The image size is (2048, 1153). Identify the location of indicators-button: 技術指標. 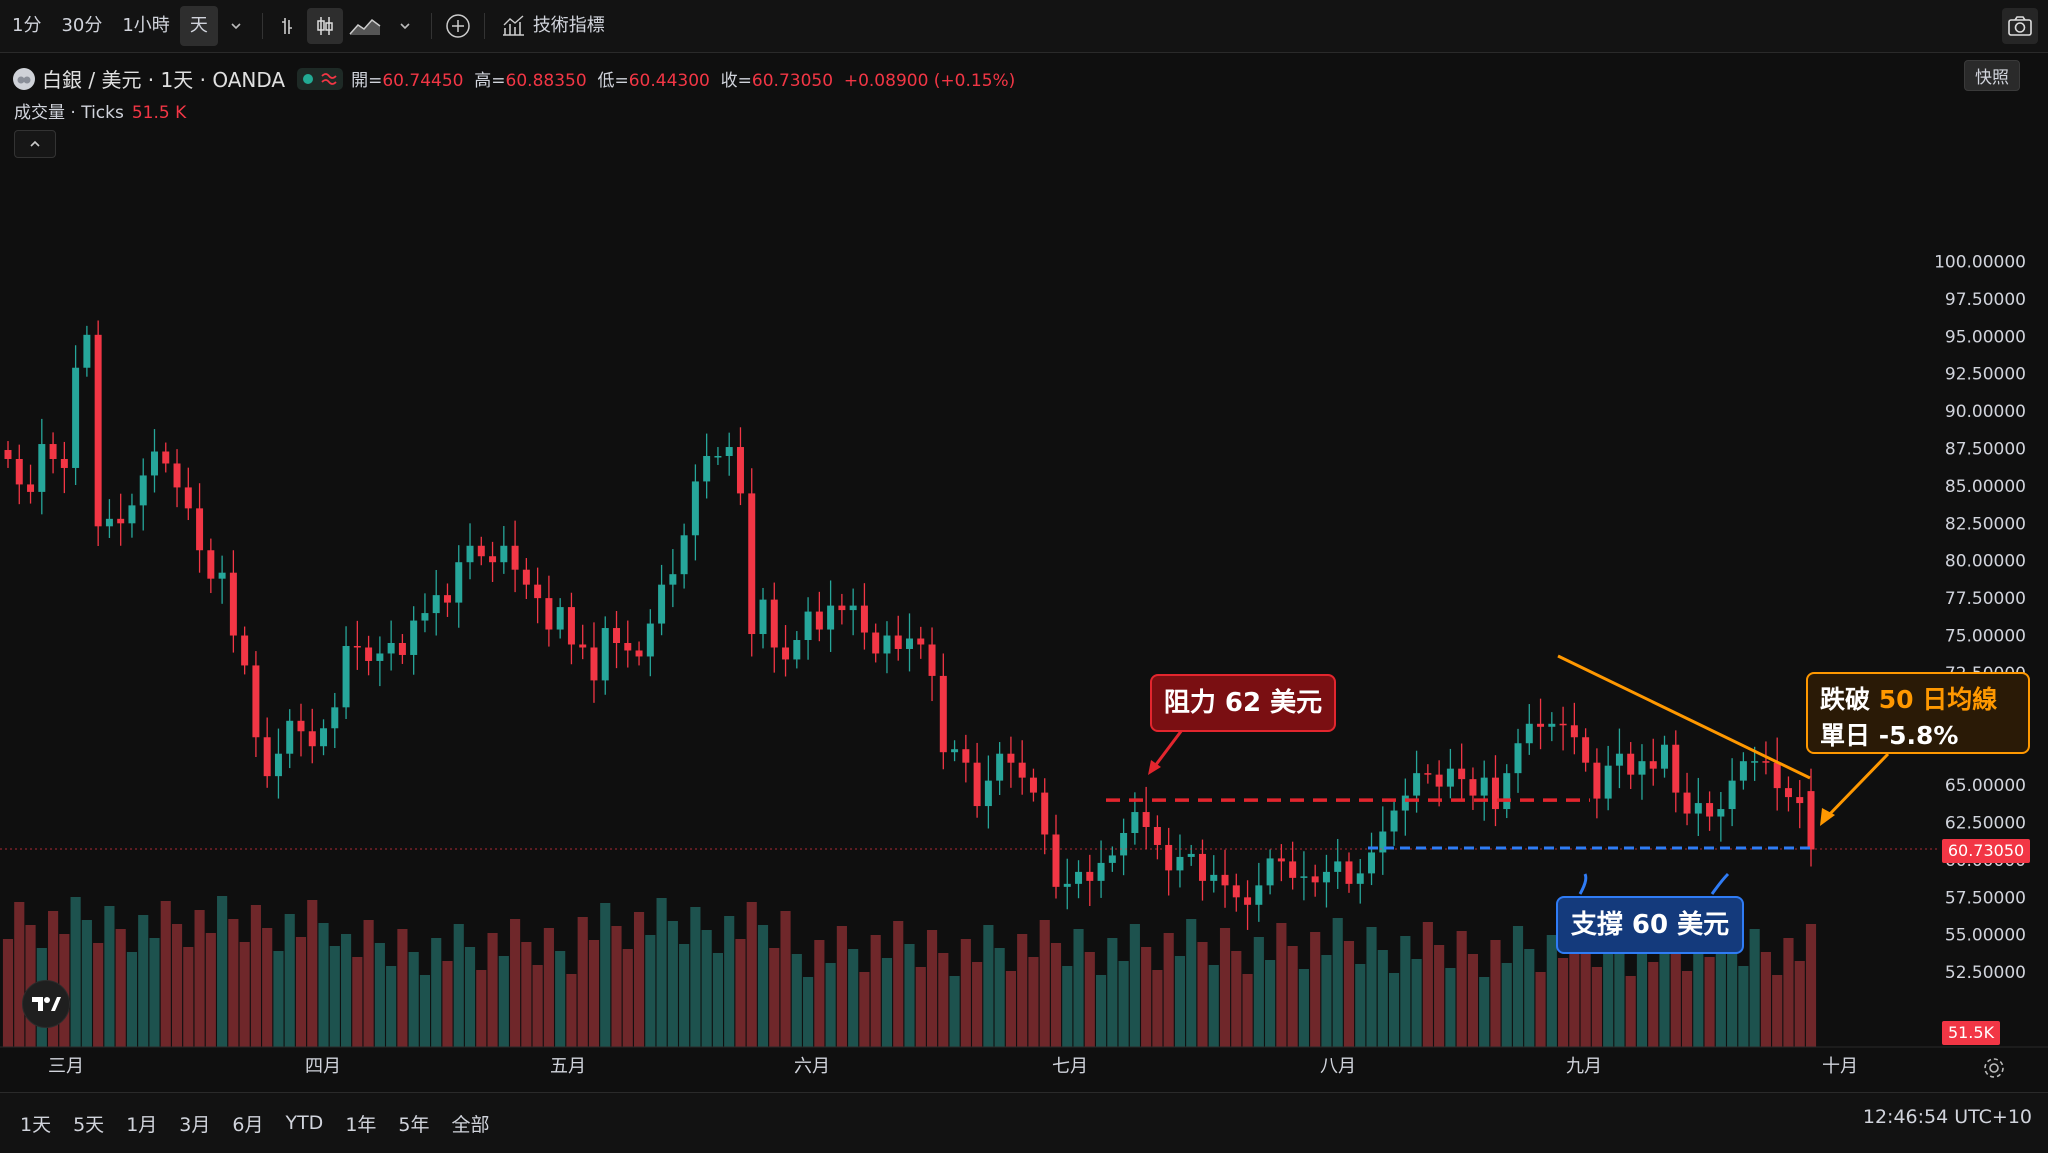
(573, 26).